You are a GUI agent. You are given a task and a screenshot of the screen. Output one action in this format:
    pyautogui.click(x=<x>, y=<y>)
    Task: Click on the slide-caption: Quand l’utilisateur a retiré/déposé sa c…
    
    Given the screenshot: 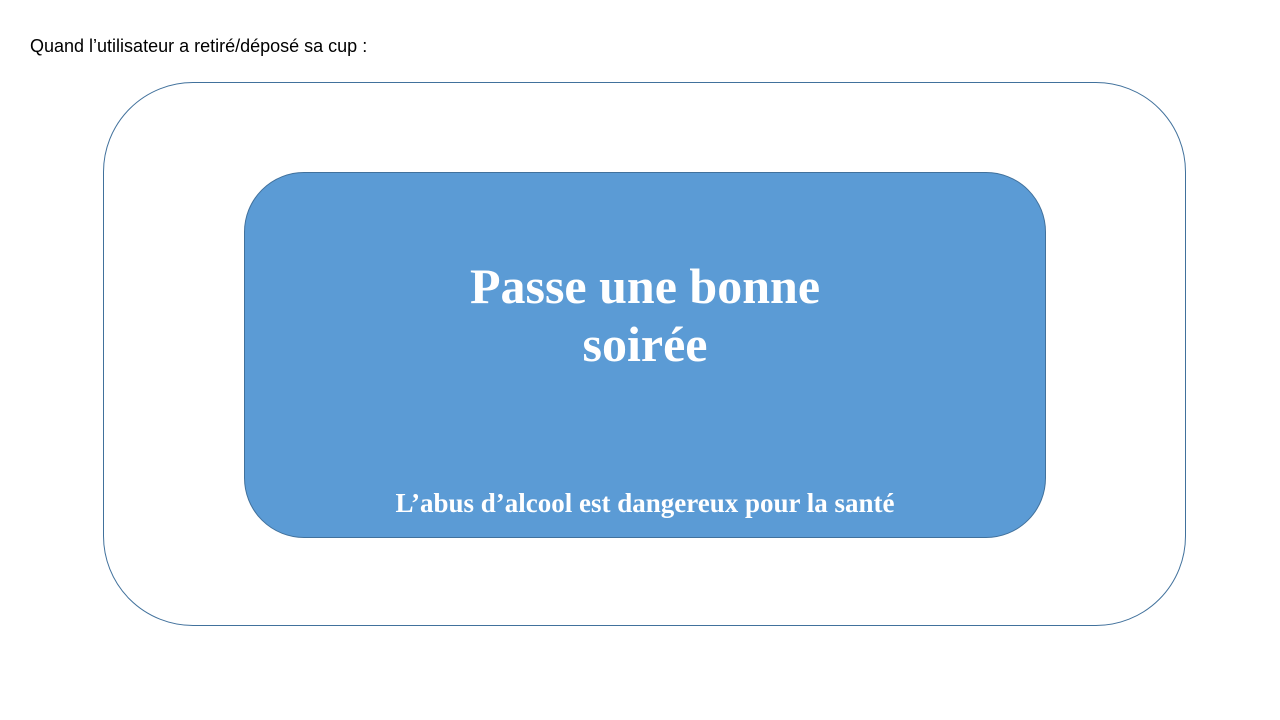 What is the action you would take?
    pyautogui.click(x=199, y=46)
    